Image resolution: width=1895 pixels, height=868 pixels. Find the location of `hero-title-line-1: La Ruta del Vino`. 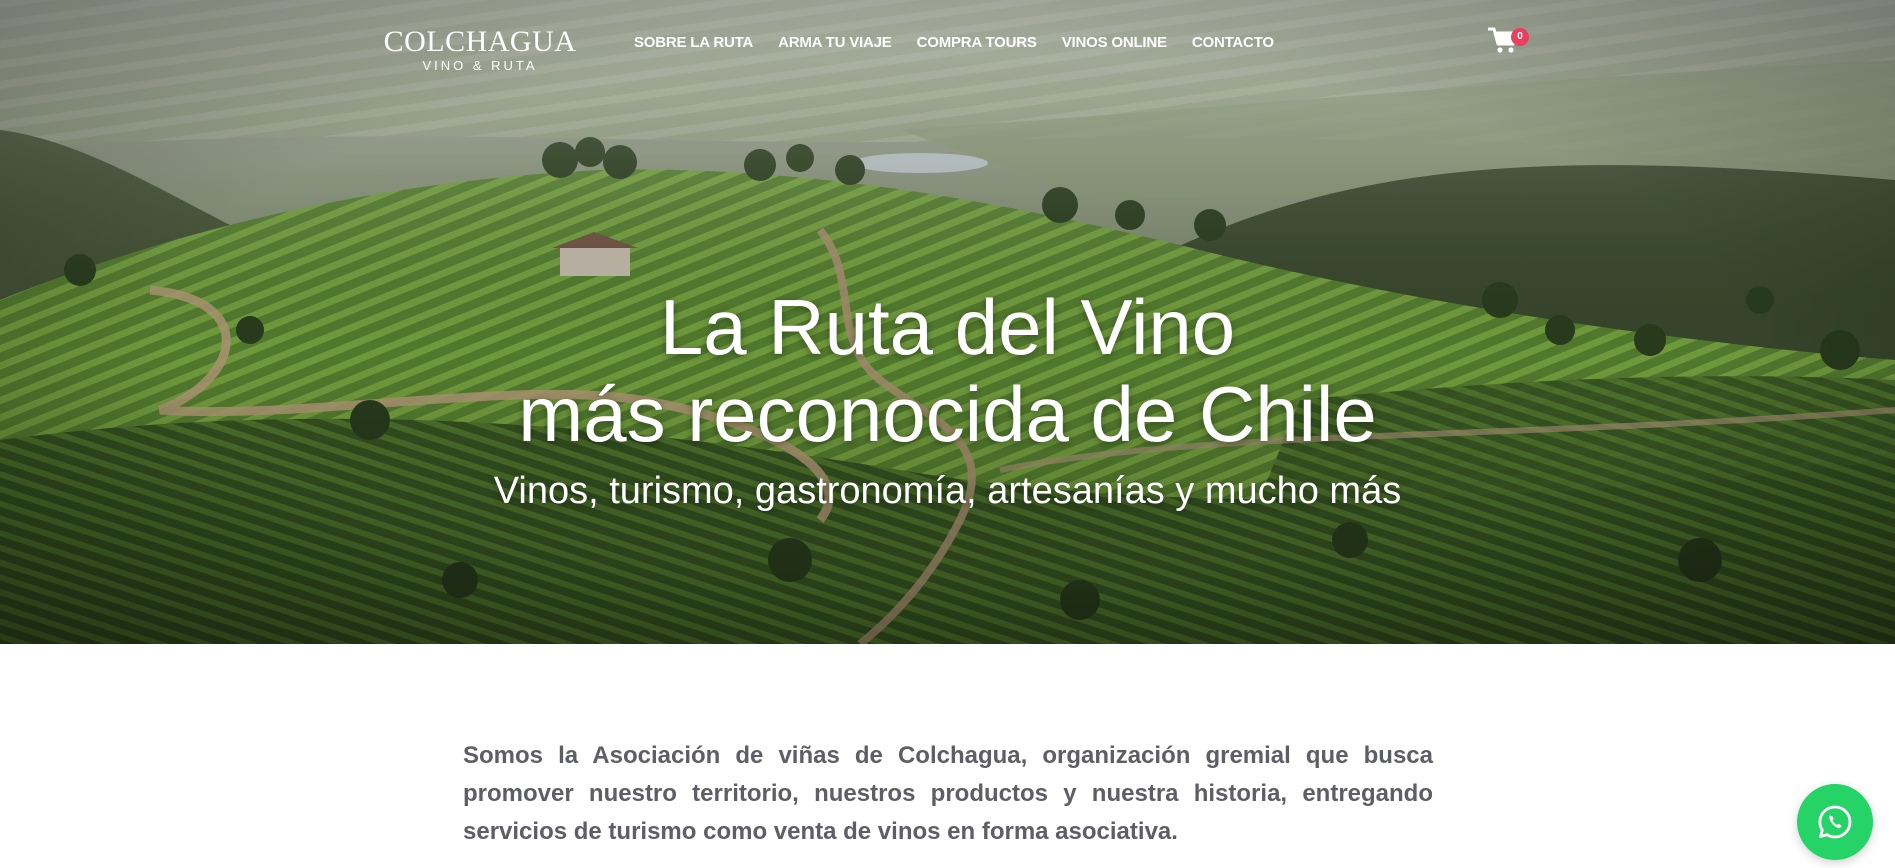

hero-title-line-1: La Ruta del Vino is located at coordinates (947, 327).